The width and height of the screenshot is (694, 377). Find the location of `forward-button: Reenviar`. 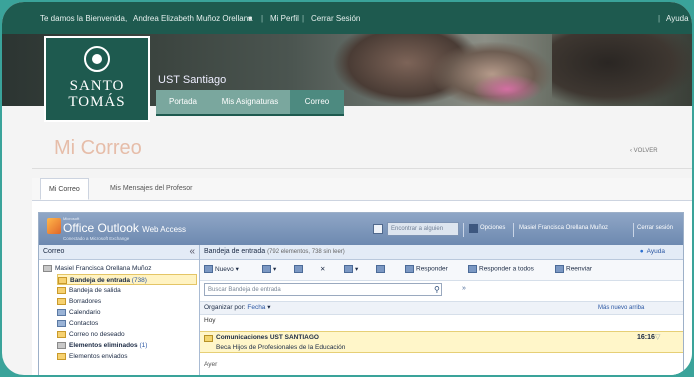

forward-button: Reenviar is located at coordinates (573, 269).